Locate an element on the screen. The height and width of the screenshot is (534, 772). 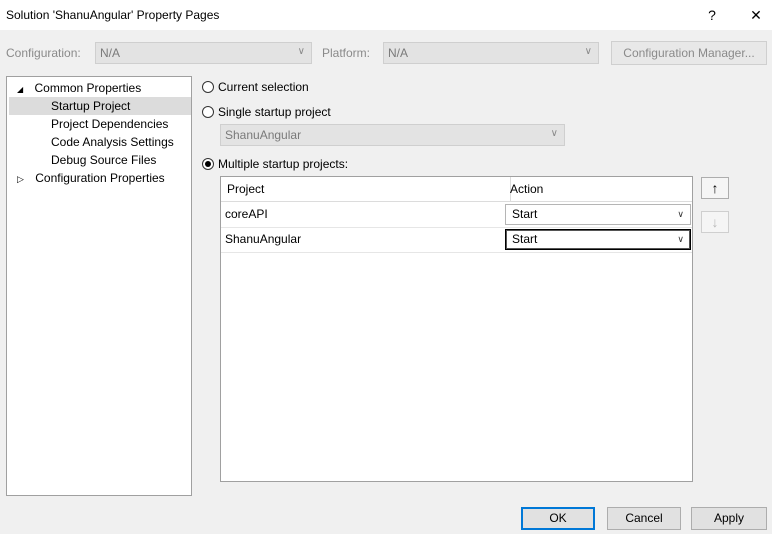
project-name-cell: ShanuAngular is located at coordinates (263, 239).